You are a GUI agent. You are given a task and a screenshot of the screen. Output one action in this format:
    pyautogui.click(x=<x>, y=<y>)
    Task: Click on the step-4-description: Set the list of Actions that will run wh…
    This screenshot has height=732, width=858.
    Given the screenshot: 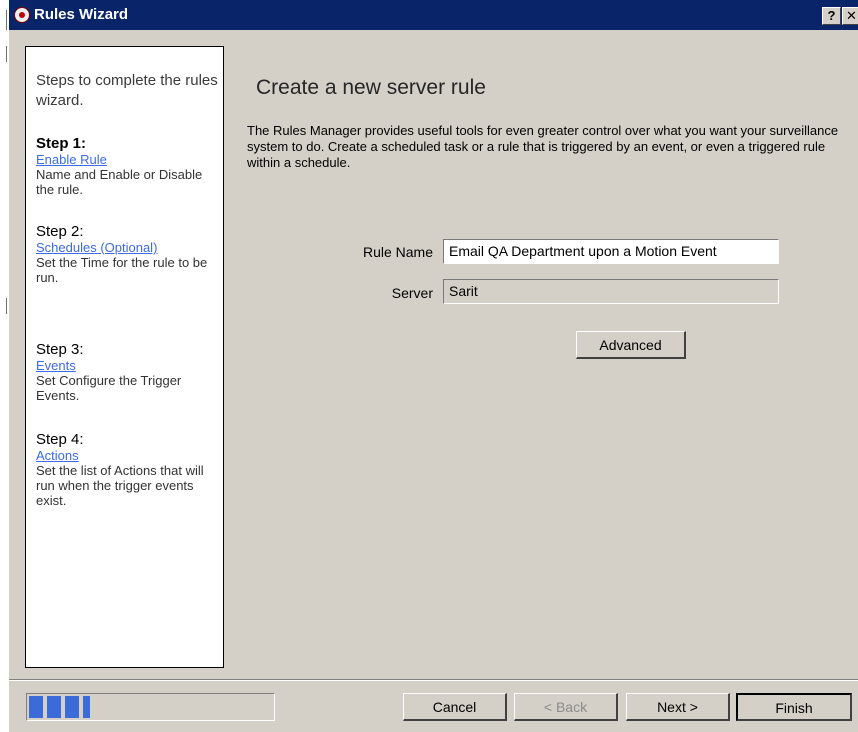 What is the action you would take?
    pyautogui.click(x=120, y=485)
    